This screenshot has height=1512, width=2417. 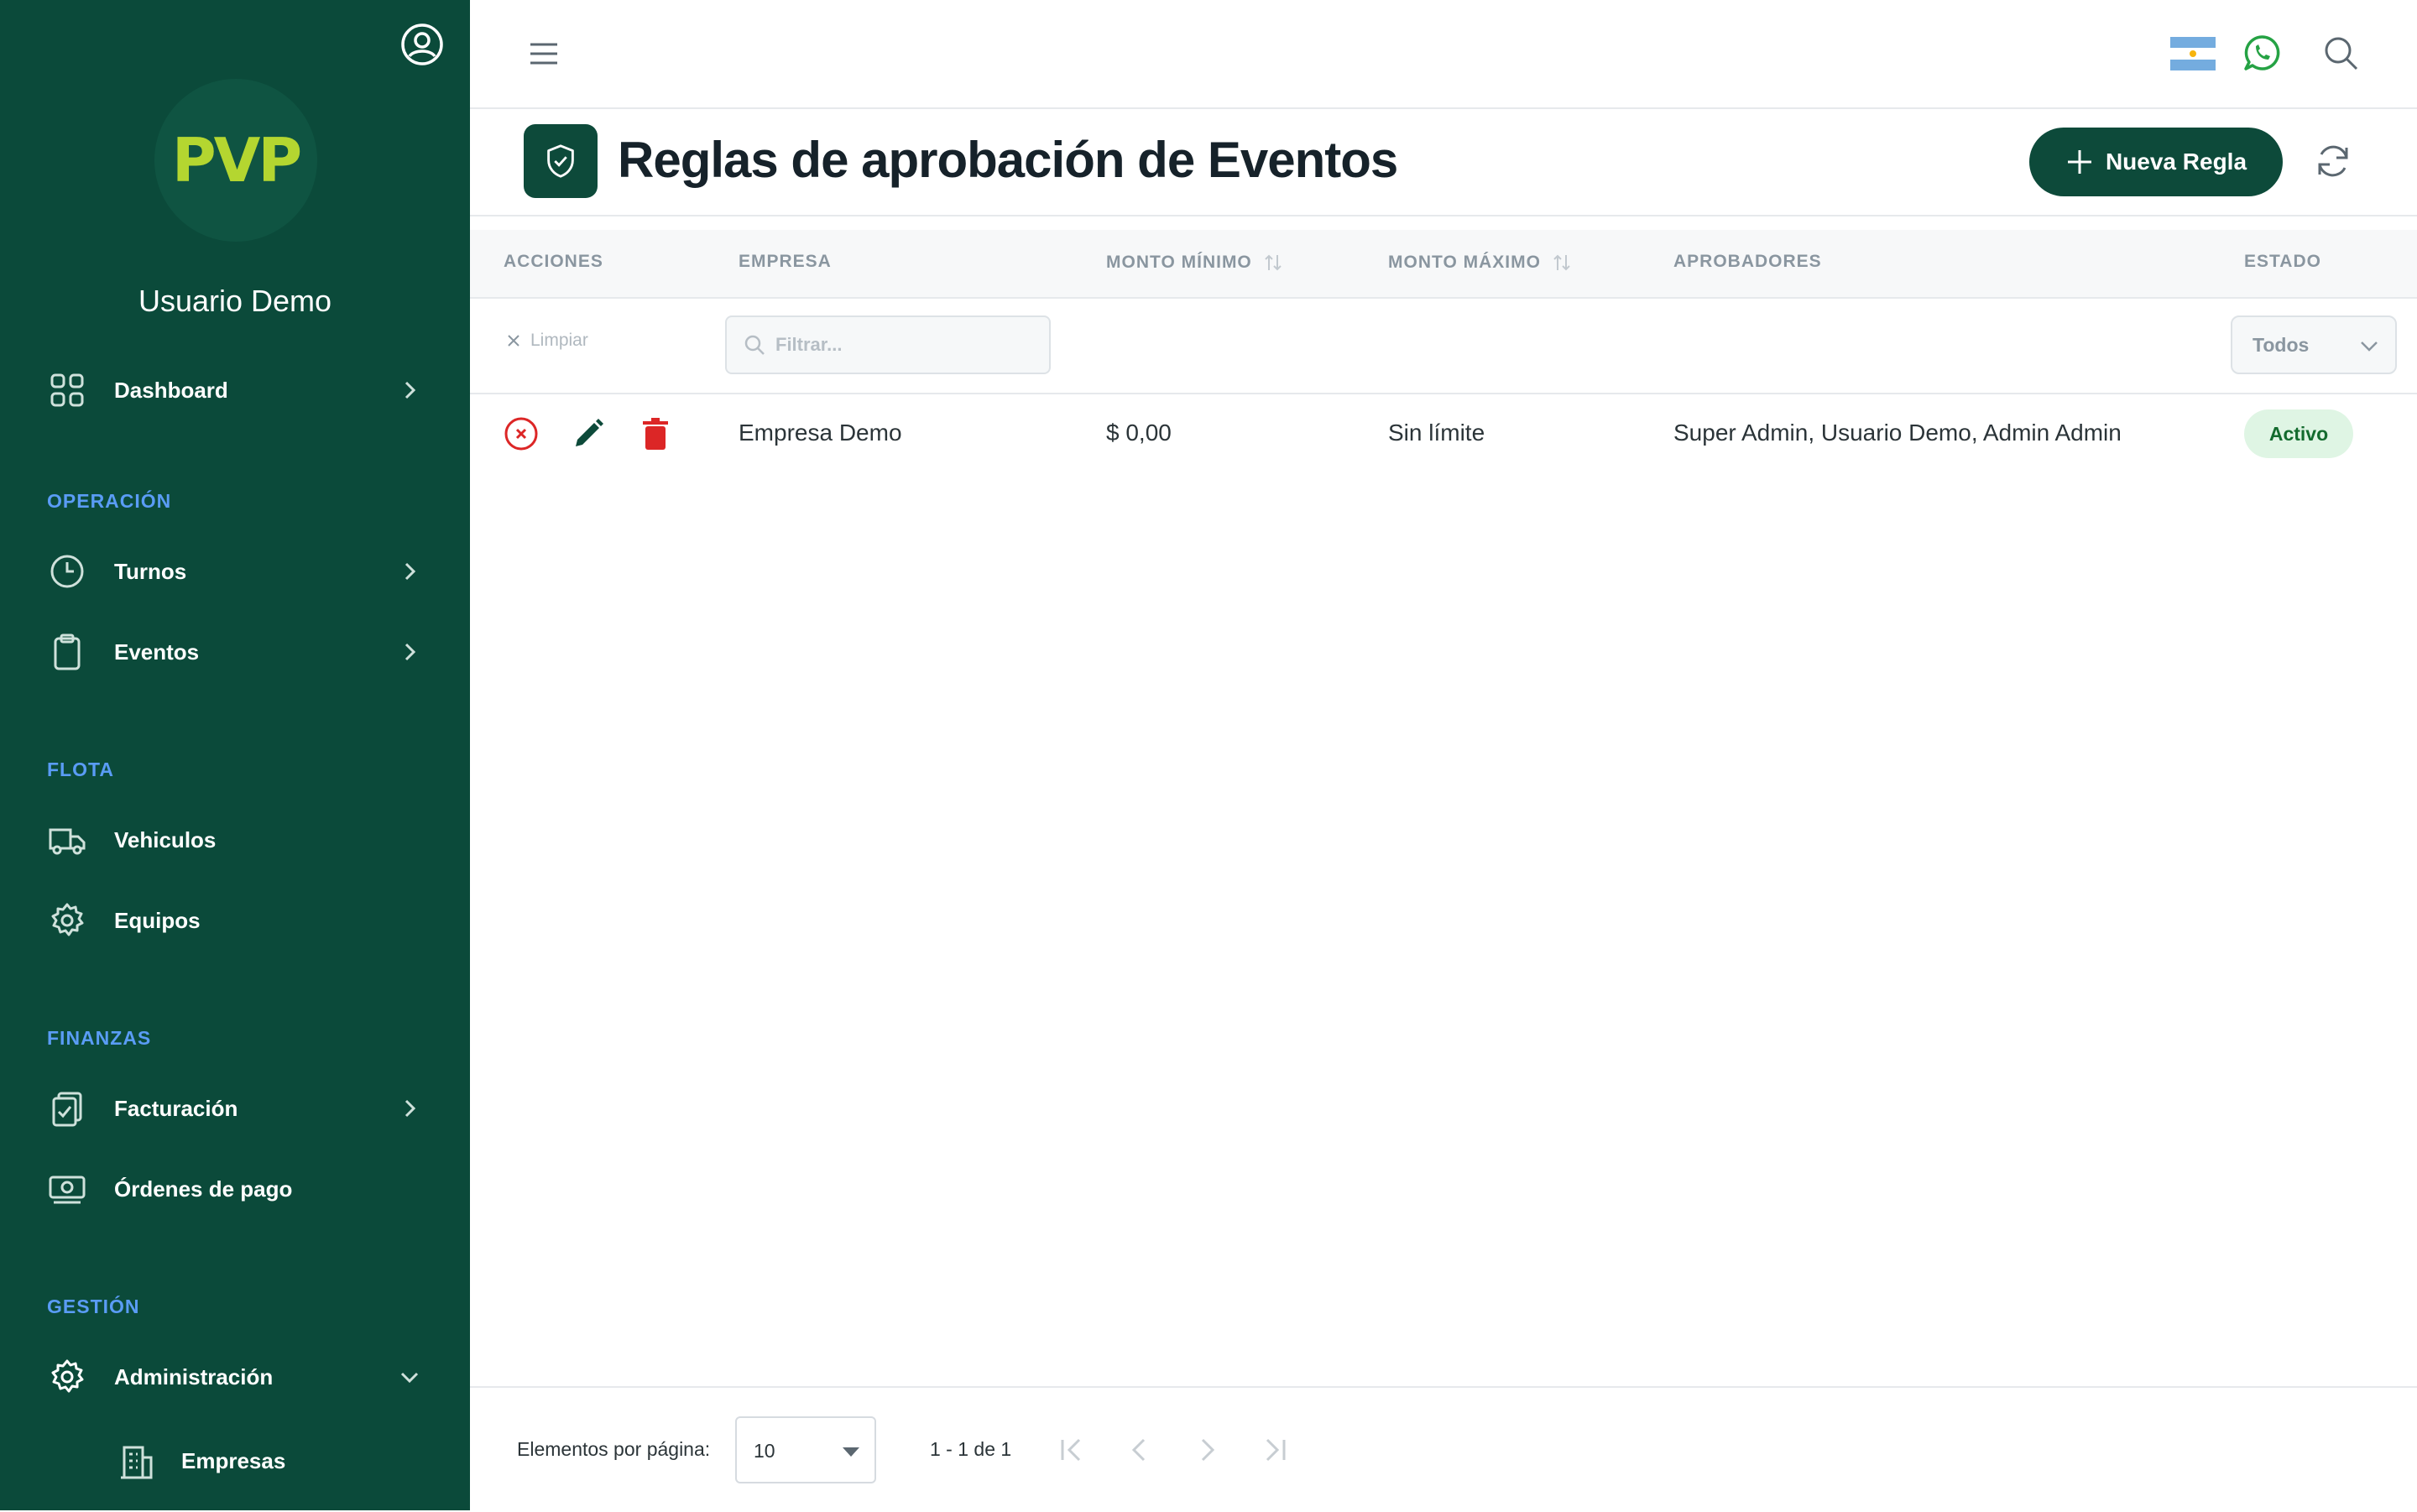 What do you see at coordinates (1436, 433) in the screenshot?
I see `cell-monto-maximo: Sin límite` at bounding box center [1436, 433].